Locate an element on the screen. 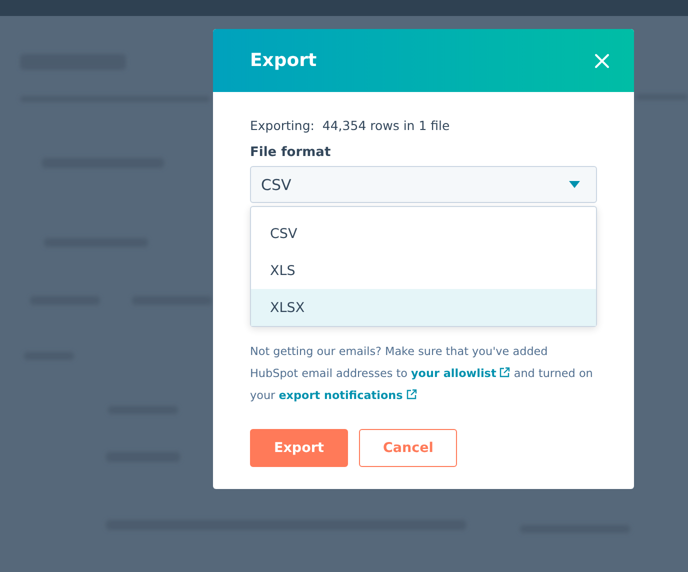  close-icon is located at coordinates (602, 60).